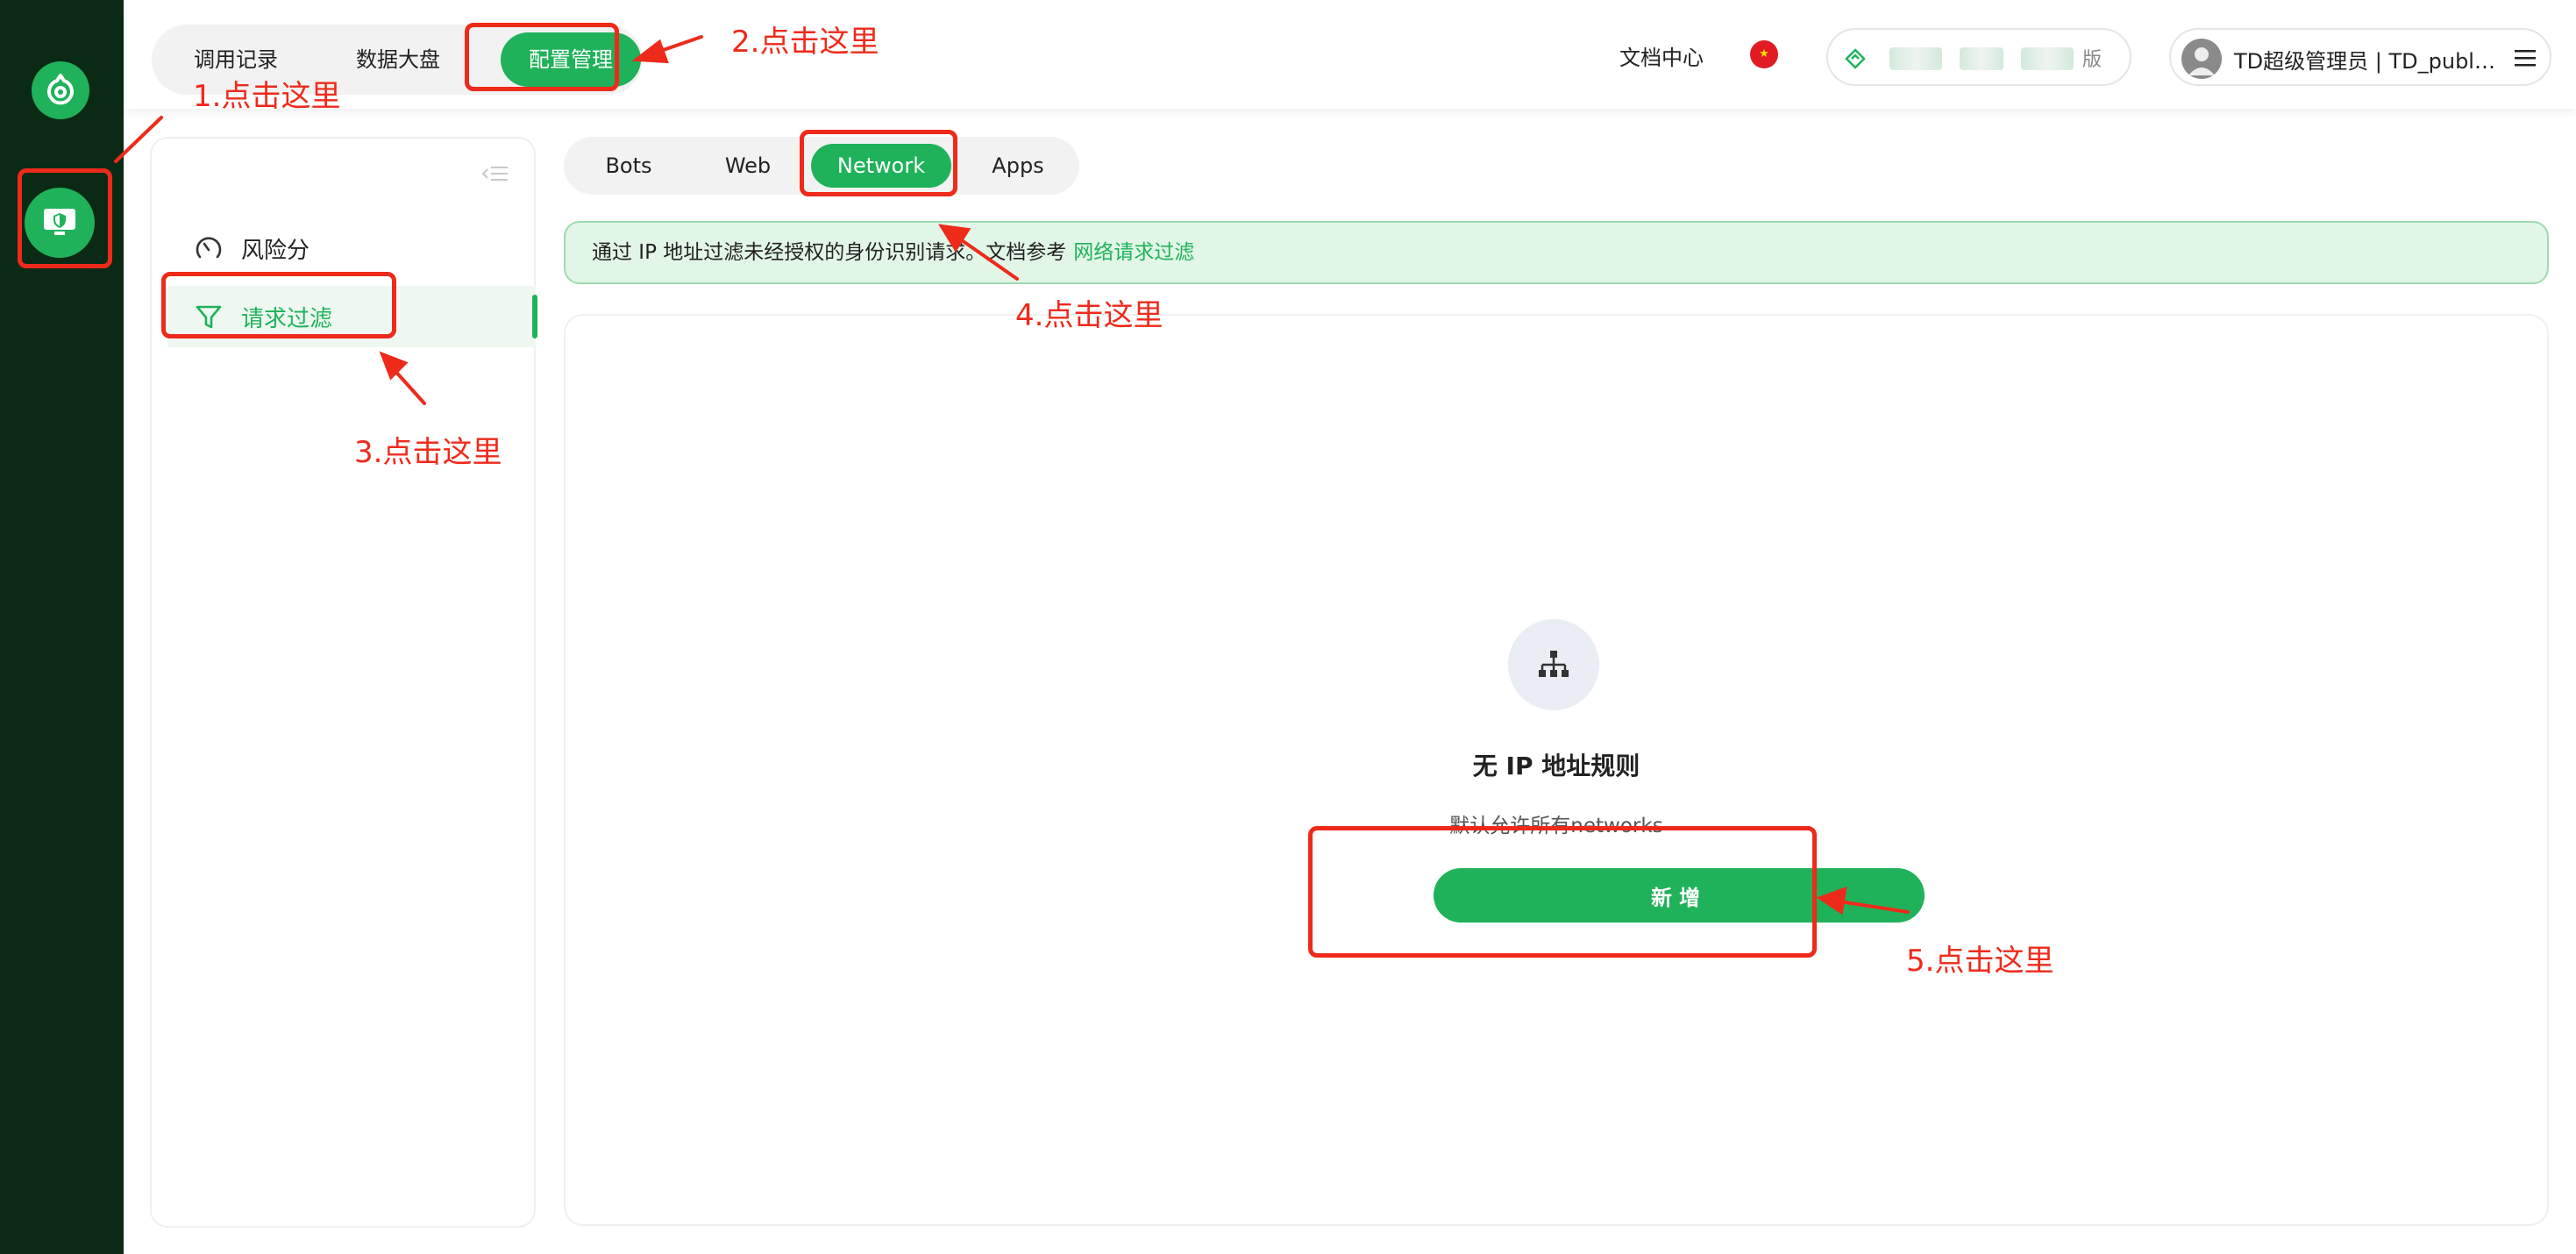 The width and height of the screenshot is (2576, 1254). What do you see at coordinates (398, 60) in the screenshot?
I see `nav-dashboard: 数据大盘` at bounding box center [398, 60].